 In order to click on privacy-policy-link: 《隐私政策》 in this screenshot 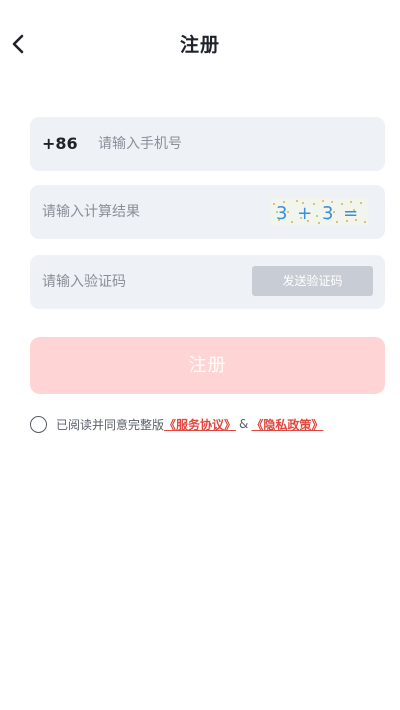, I will do `click(287, 424)`.